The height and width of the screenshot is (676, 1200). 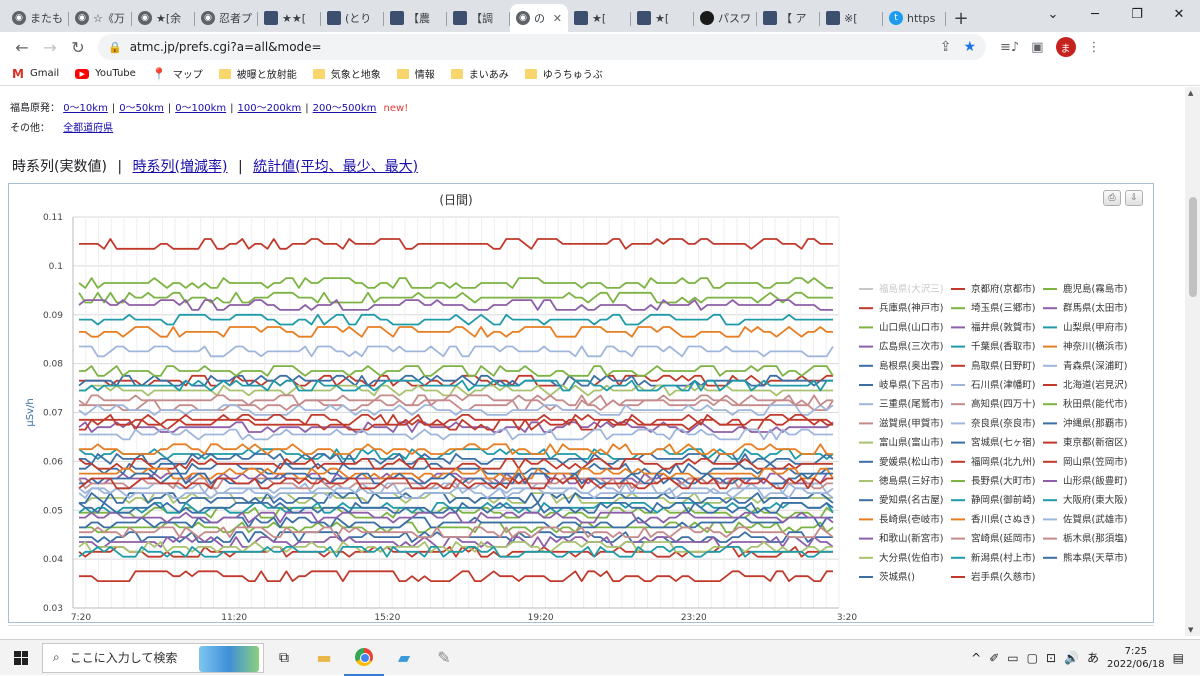 I want to click on bookmark-item: 📍 マップ, so click(x=177, y=74).